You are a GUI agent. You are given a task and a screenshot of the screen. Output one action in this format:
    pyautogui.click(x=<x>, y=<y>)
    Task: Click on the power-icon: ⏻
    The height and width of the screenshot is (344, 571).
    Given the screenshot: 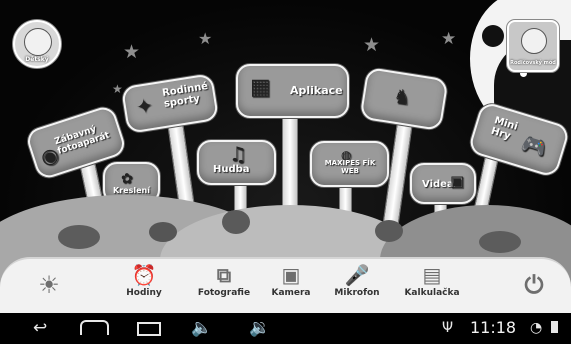 What is the action you would take?
    pyautogui.click(x=534, y=285)
    